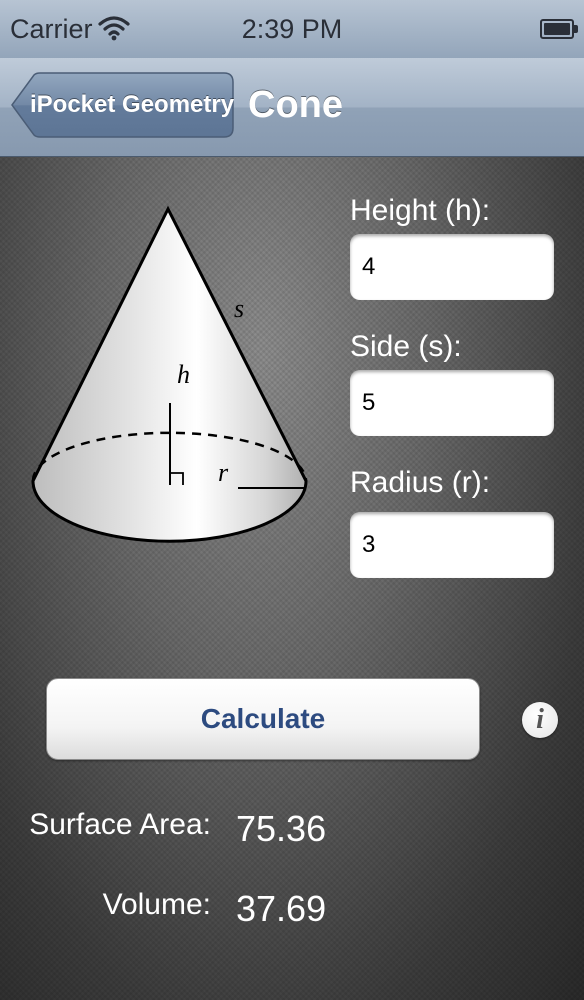 This screenshot has height=1000, width=584. Describe the element at coordinates (295, 105) in the screenshot. I see `page-title: Cone` at that location.